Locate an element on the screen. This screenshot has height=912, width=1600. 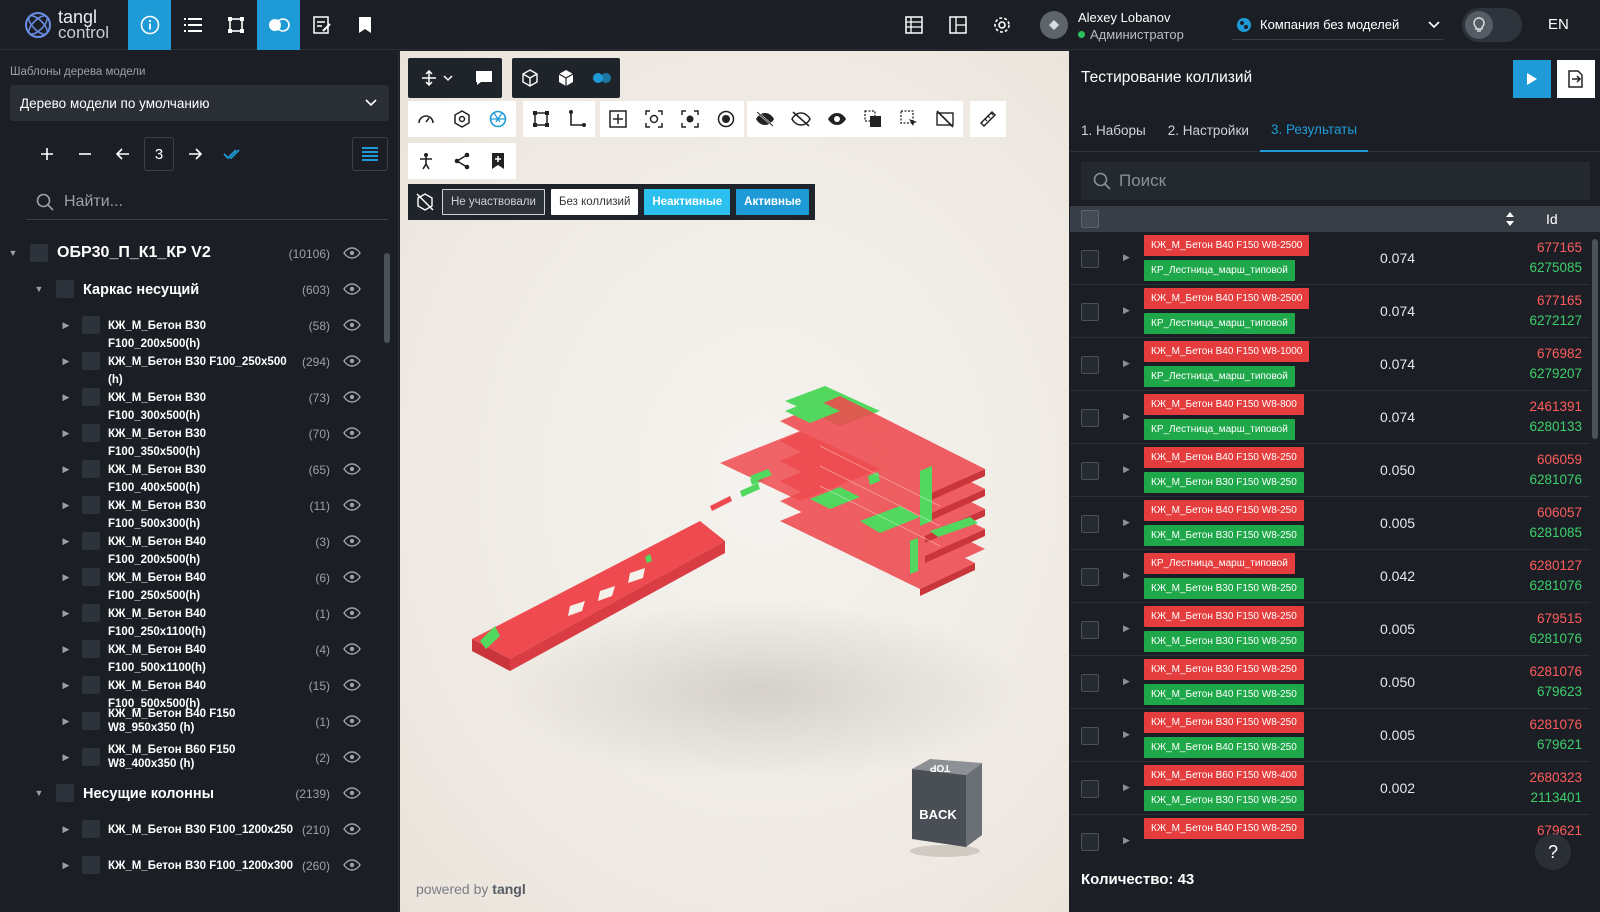
export-button is located at coordinates (1576, 79).